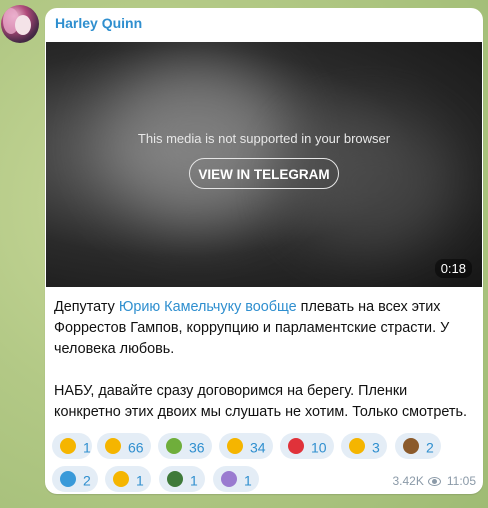 This screenshot has height=508, width=488. What do you see at coordinates (246, 446) in the screenshot?
I see `reaction-crazy-face: 34` at bounding box center [246, 446].